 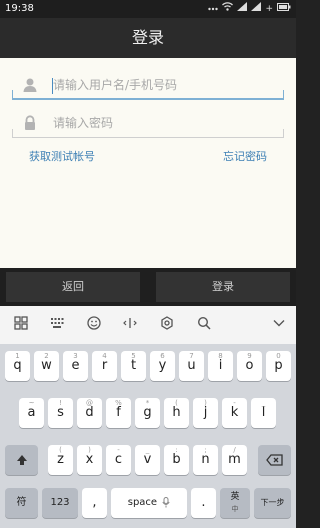 I want to click on lock-icon, so click(x=30, y=123).